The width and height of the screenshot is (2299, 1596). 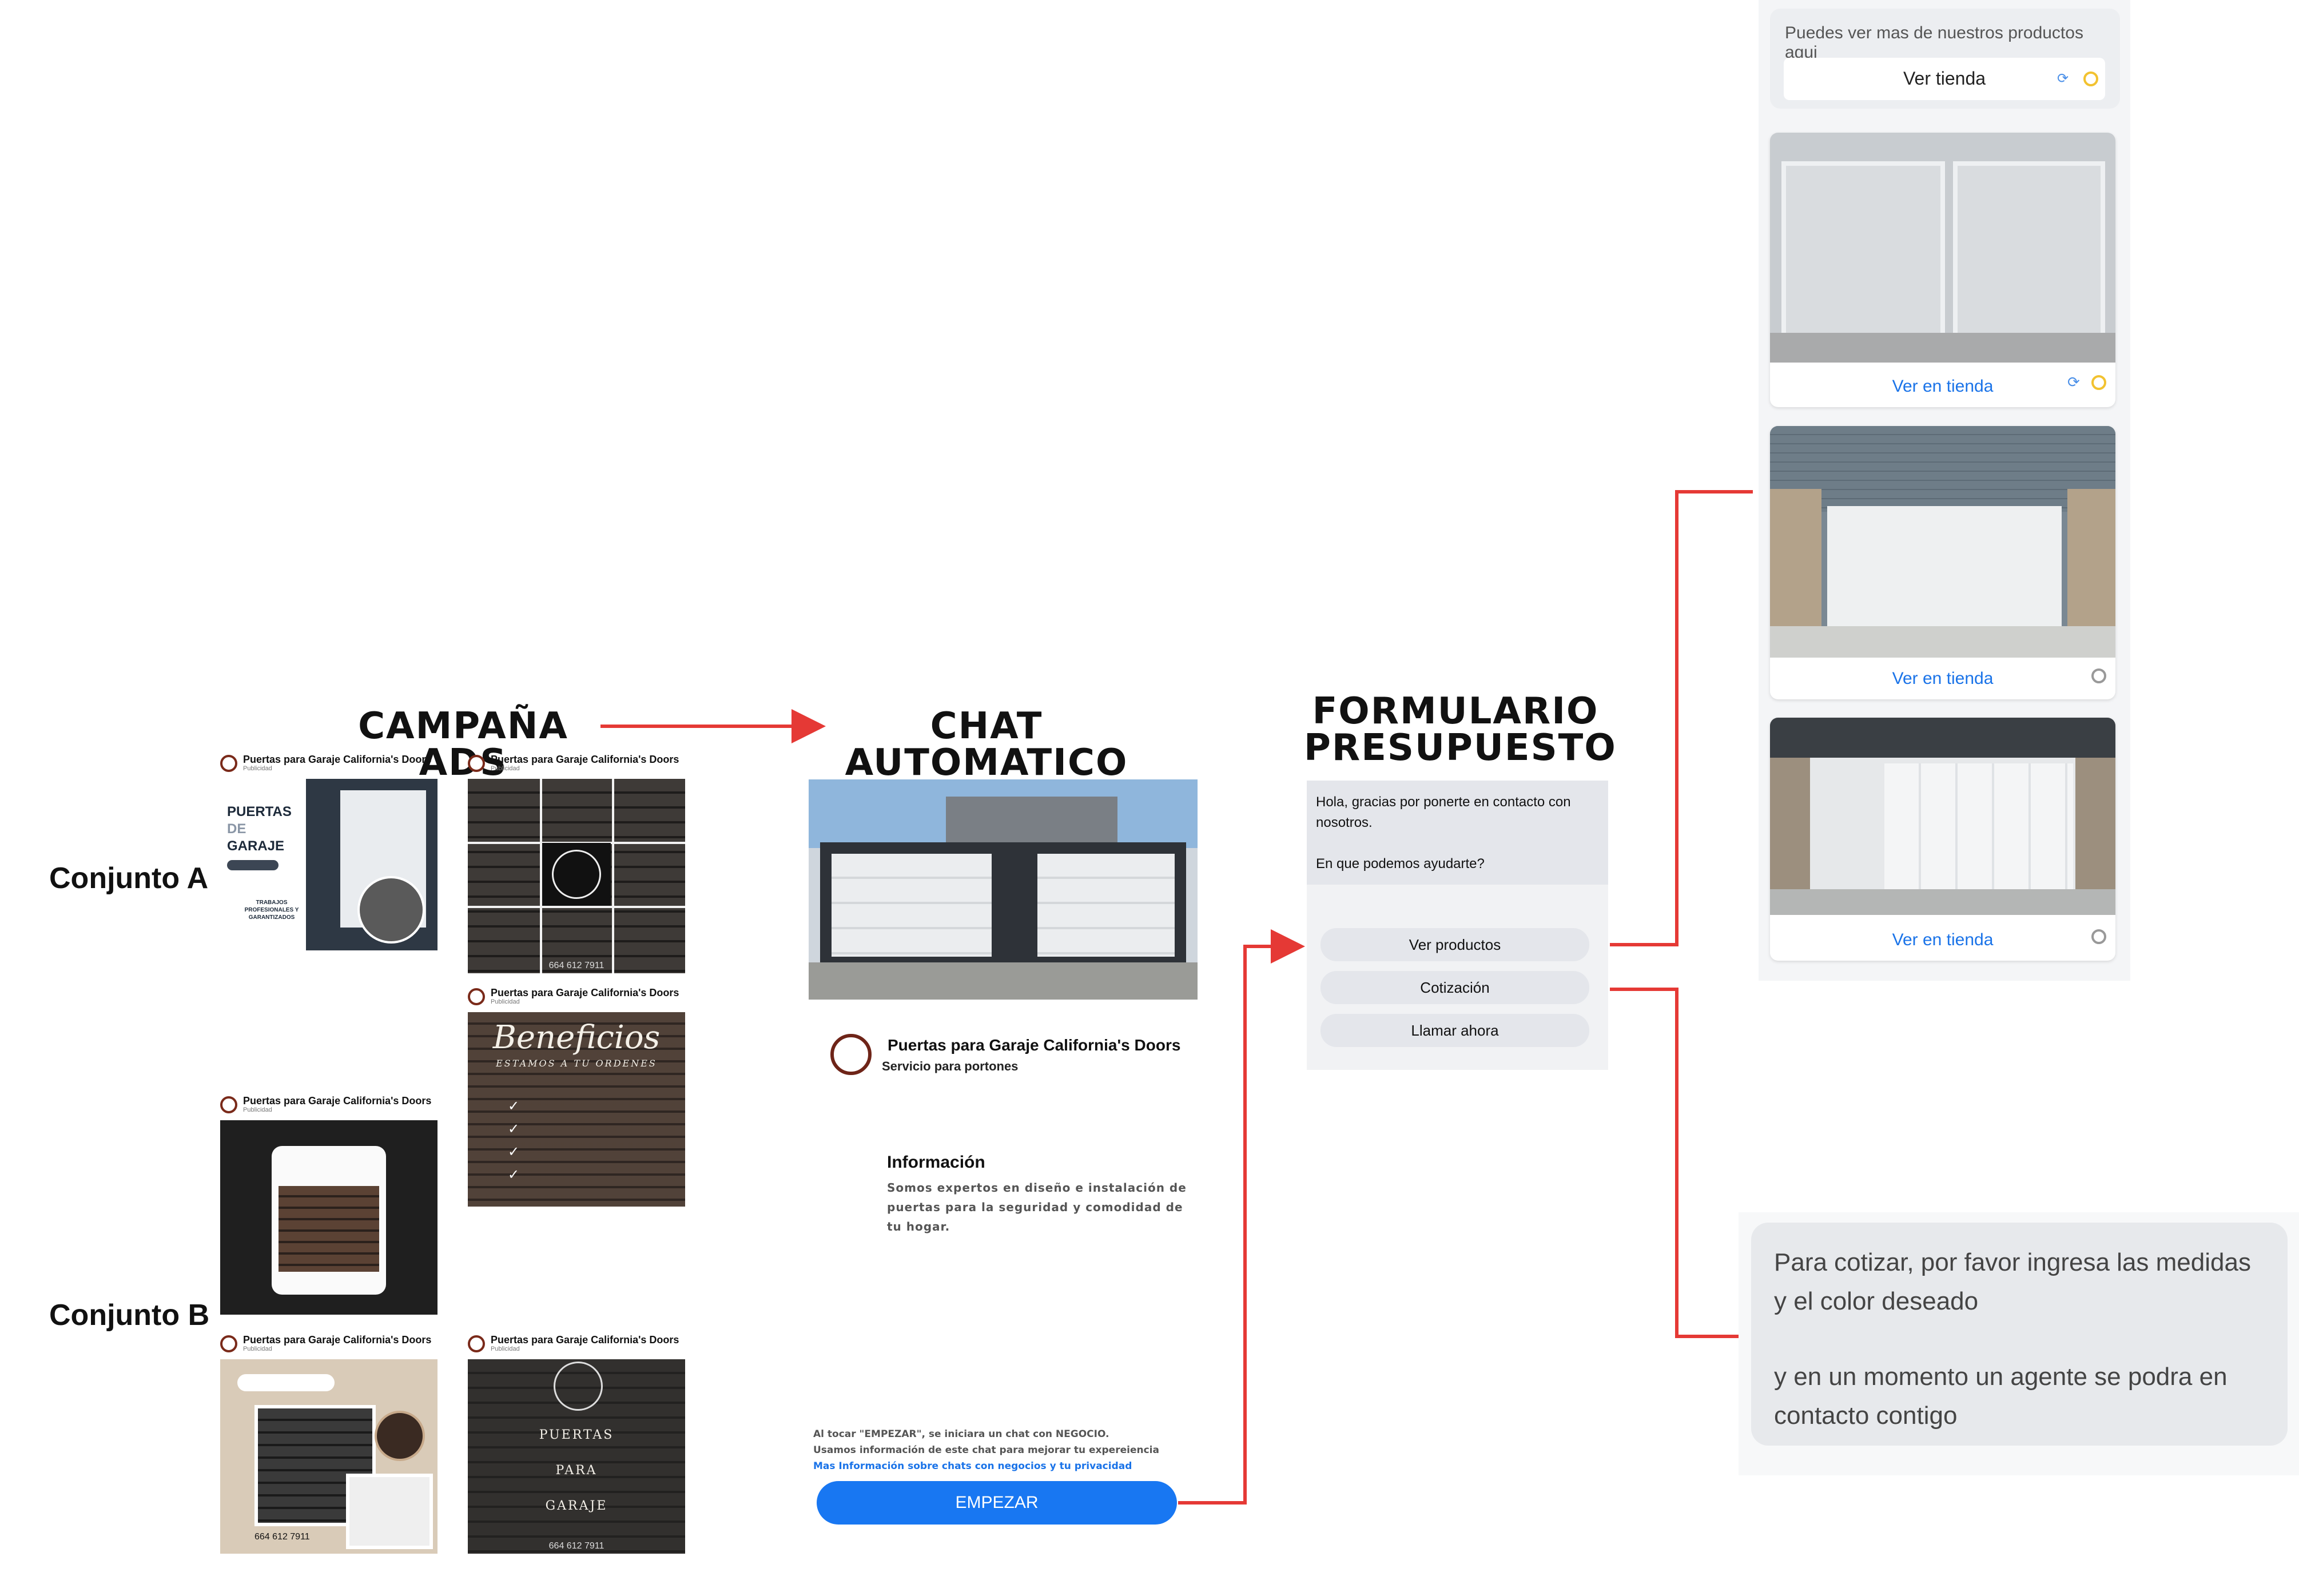 What do you see at coordinates (1454, 1030) in the screenshot?
I see `option-llamar-ahora: Llamar ahora` at bounding box center [1454, 1030].